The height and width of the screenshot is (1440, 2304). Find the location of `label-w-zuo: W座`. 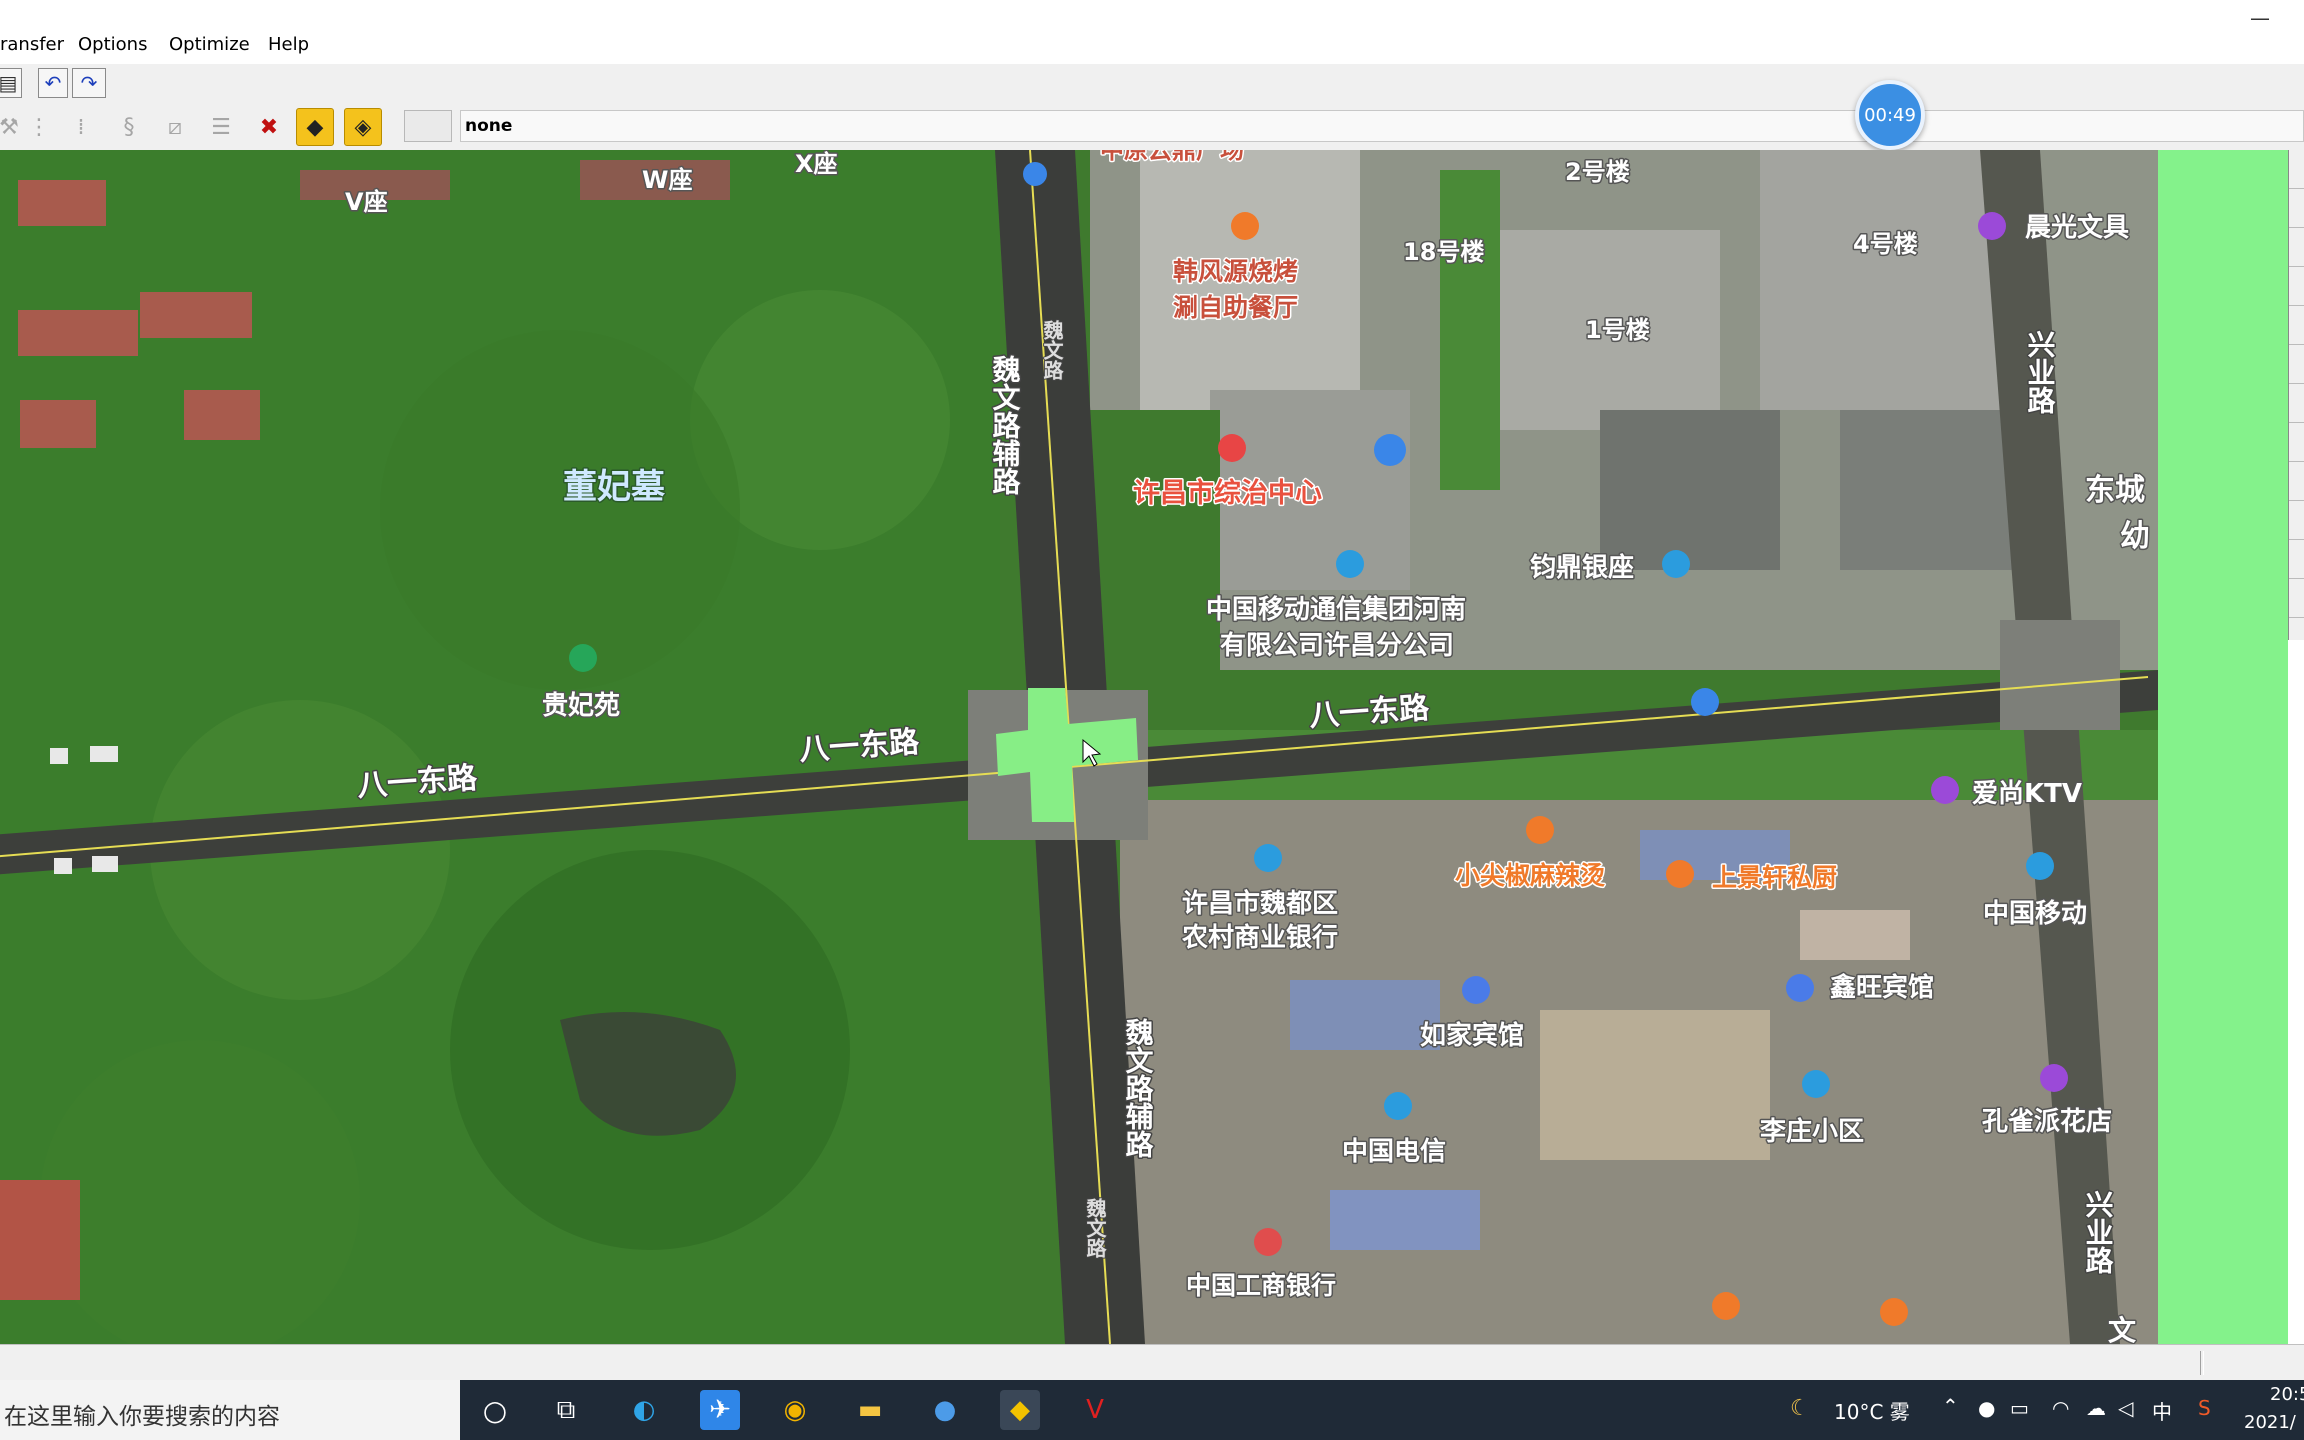

label-w-zuo: W座 is located at coordinates (667, 180).